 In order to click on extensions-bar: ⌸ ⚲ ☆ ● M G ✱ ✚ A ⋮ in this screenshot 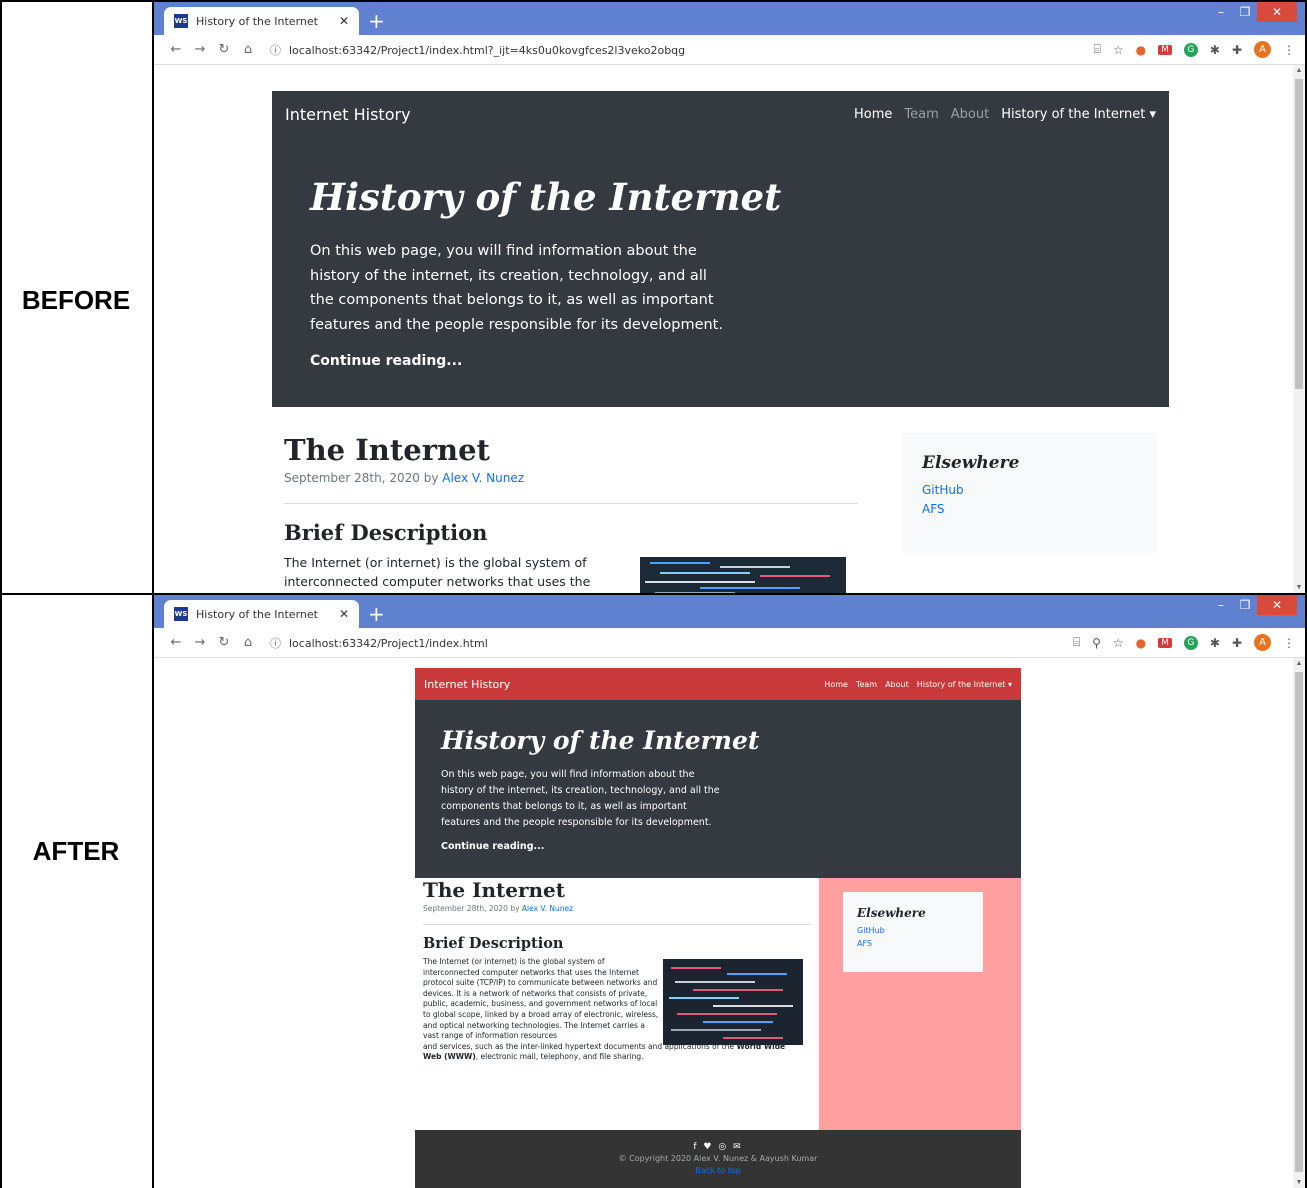, I will do `click(1184, 642)`.